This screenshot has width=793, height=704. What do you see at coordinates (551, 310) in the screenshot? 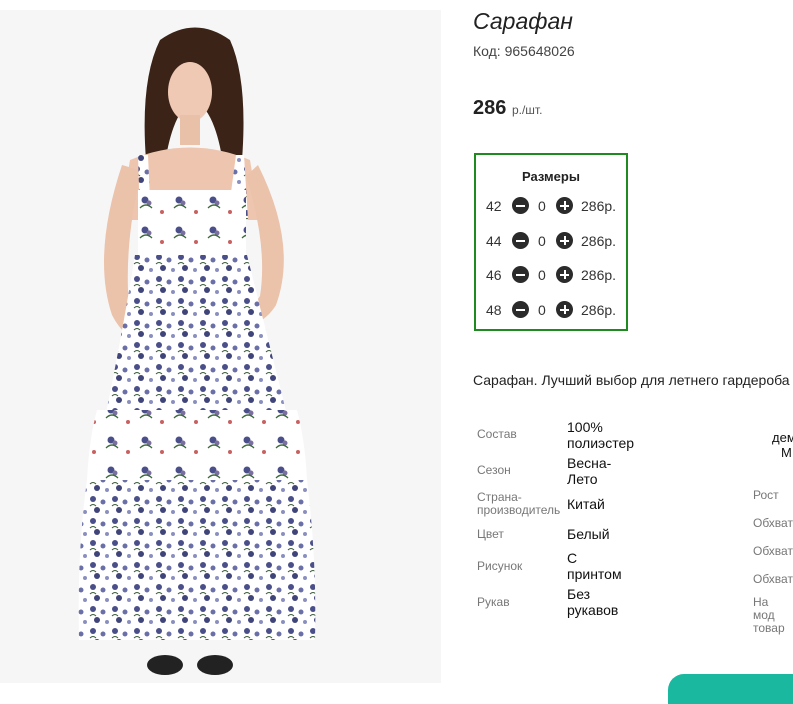
I see `size-row: 48 0 286р.` at bounding box center [551, 310].